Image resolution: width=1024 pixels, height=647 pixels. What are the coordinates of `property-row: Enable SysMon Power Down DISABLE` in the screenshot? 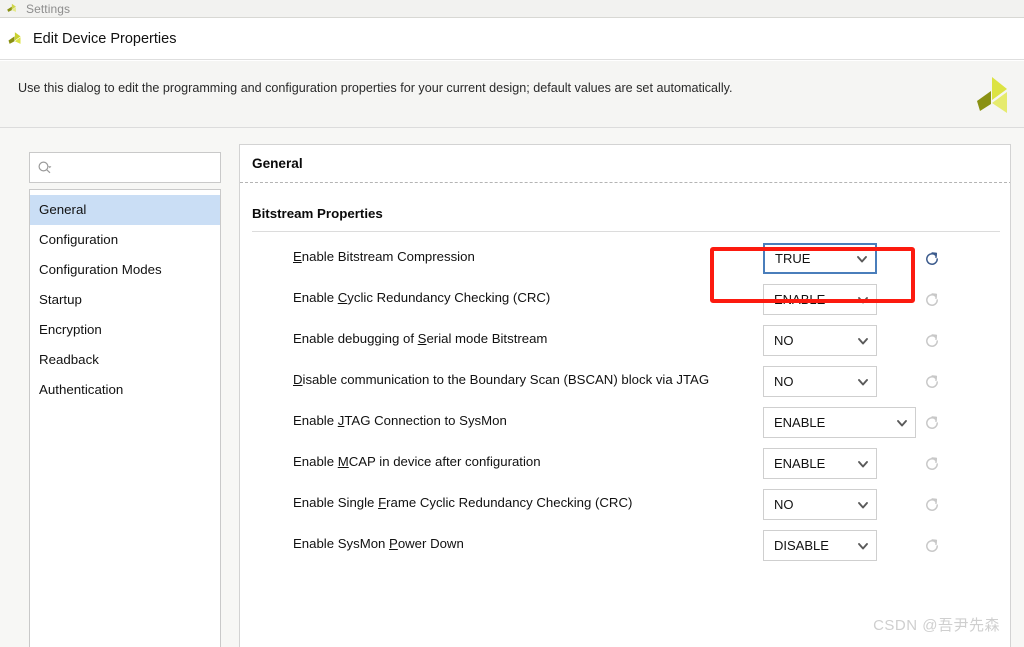 It's located at (625, 545).